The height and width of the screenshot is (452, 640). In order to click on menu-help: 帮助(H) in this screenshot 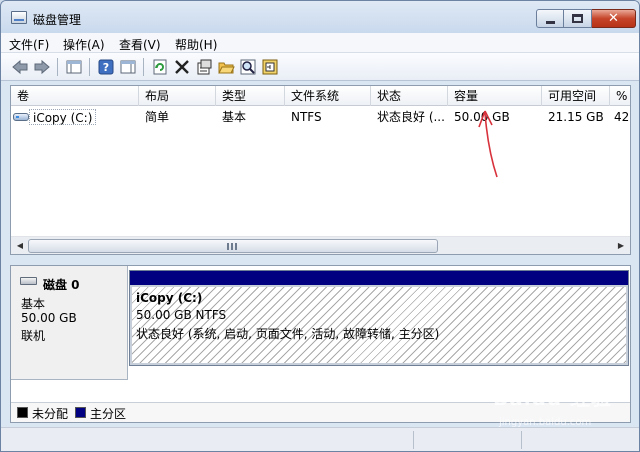, I will do `click(196, 44)`.